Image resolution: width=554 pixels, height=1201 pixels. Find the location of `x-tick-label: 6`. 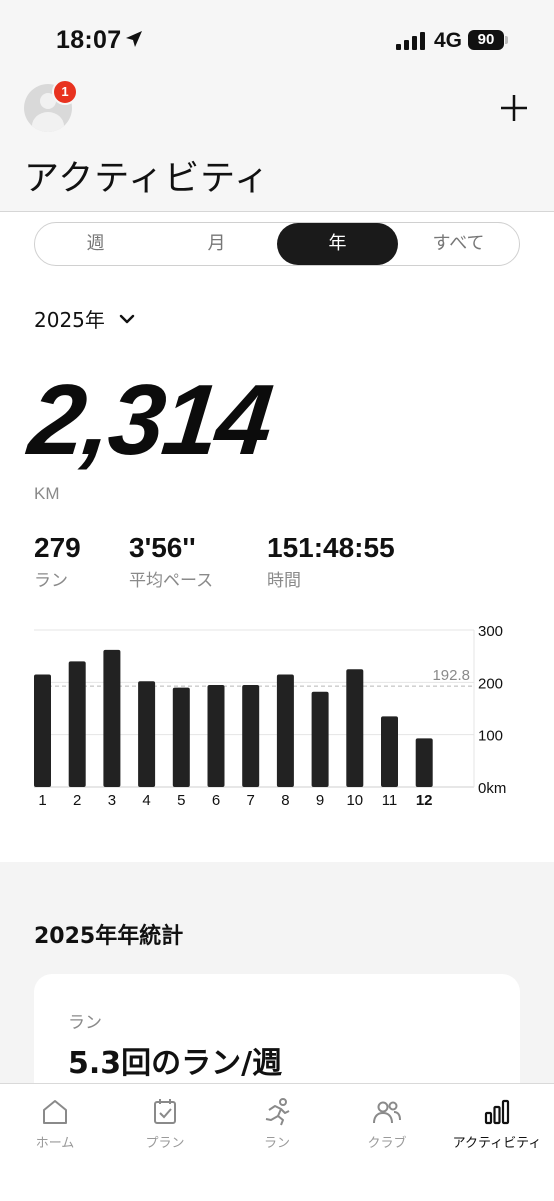

x-tick-label: 6 is located at coordinates (216, 800).